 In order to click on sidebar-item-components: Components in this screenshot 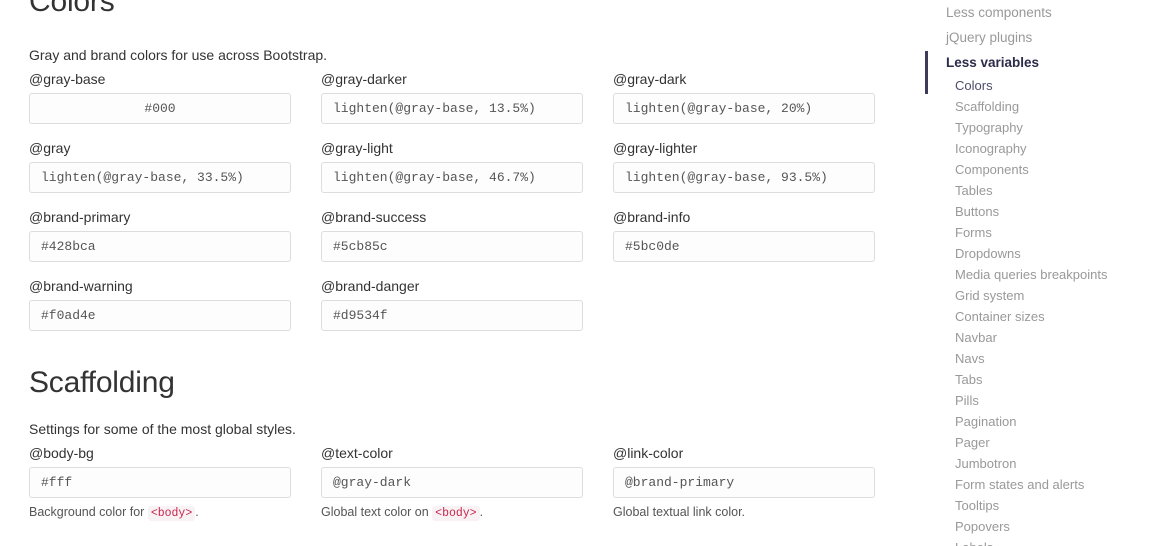, I will do `click(1029, 169)`.